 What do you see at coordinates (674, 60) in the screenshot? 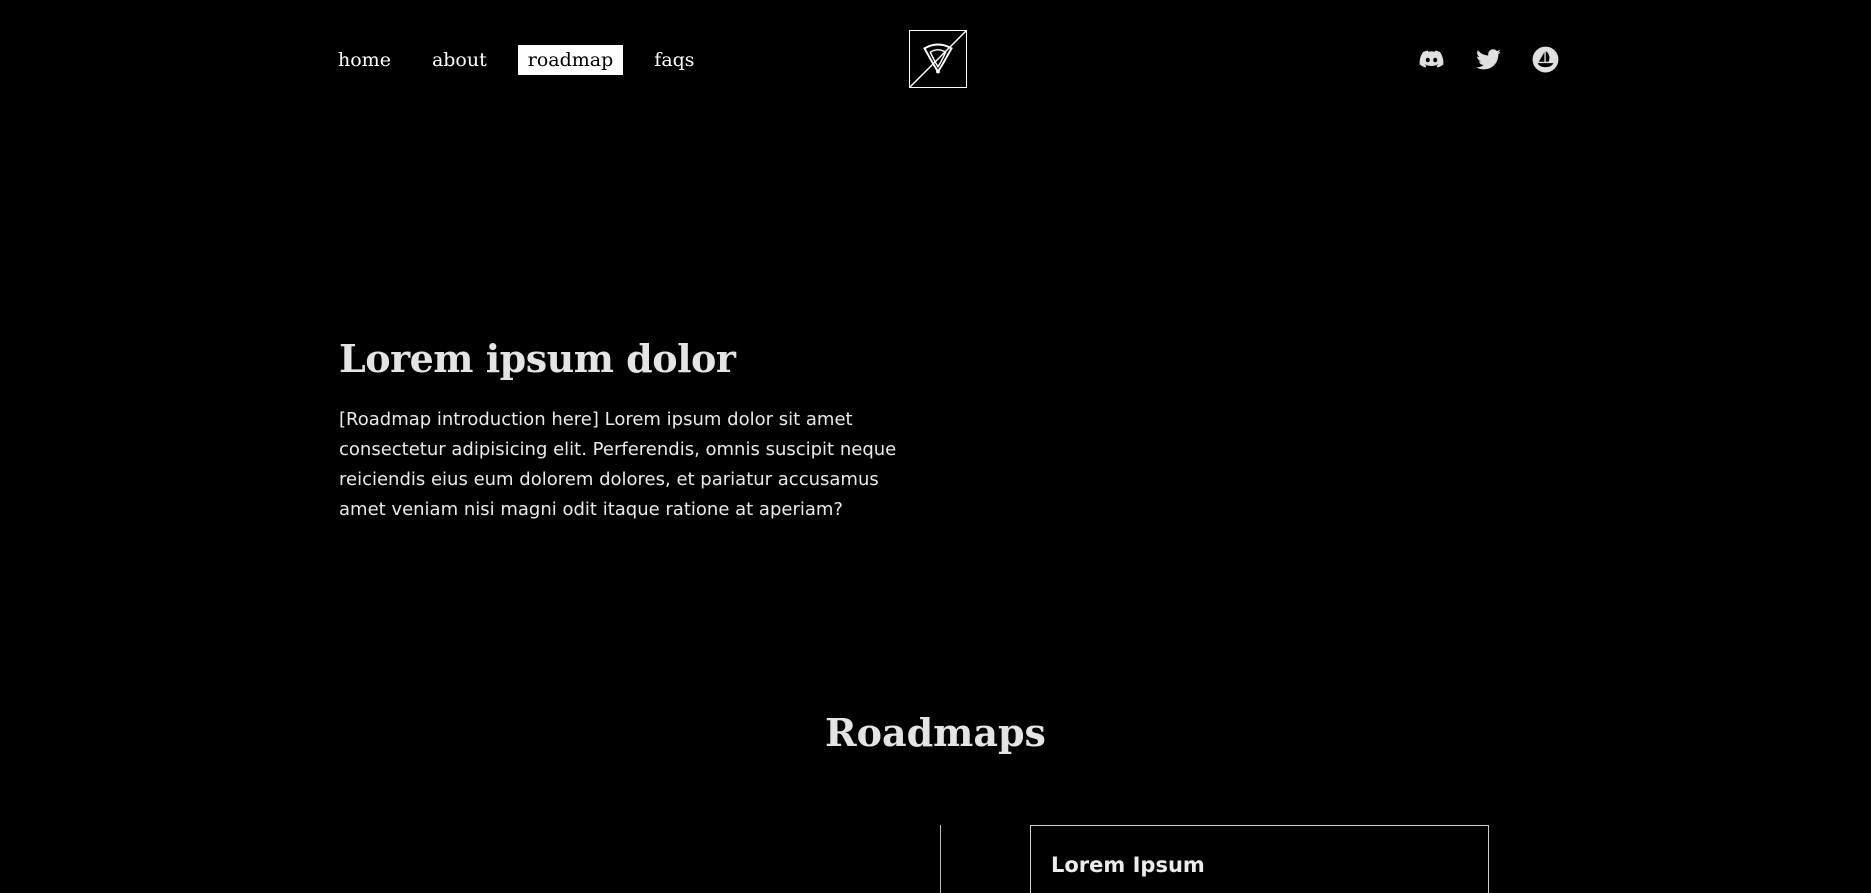
I see `nav-faqs-link: faqs` at bounding box center [674, 60].